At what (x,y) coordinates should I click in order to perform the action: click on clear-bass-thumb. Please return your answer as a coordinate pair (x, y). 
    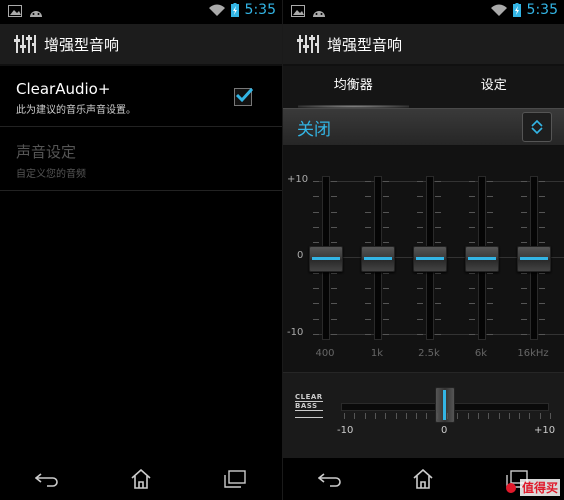
    Looking at the image, I should click on (445, 405).